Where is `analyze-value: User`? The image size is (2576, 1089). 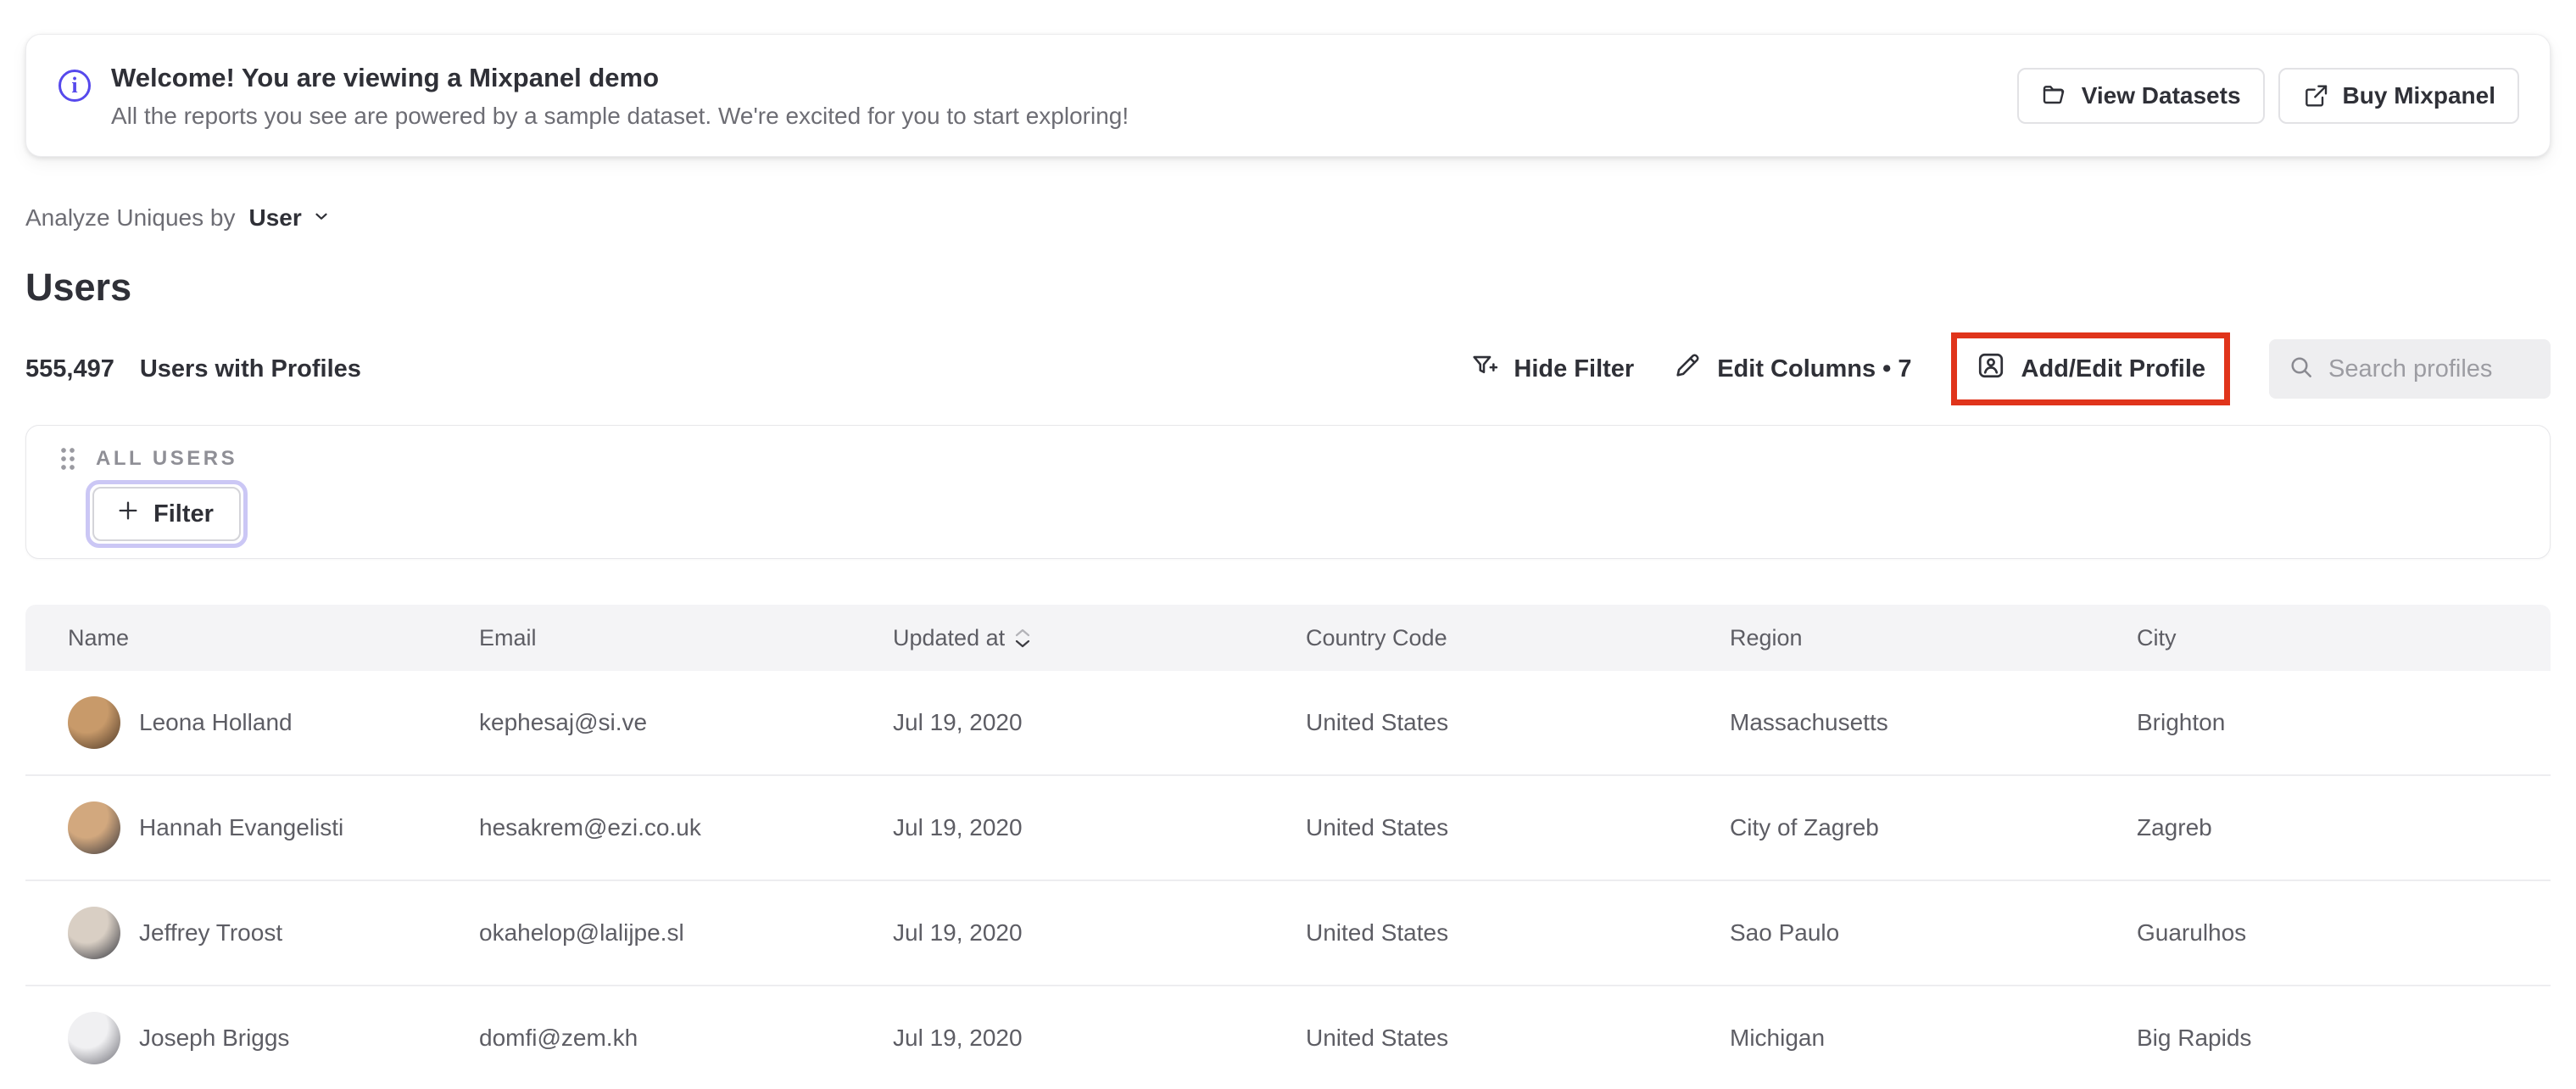 analyze-value: User is located at coordinates (275, 217).